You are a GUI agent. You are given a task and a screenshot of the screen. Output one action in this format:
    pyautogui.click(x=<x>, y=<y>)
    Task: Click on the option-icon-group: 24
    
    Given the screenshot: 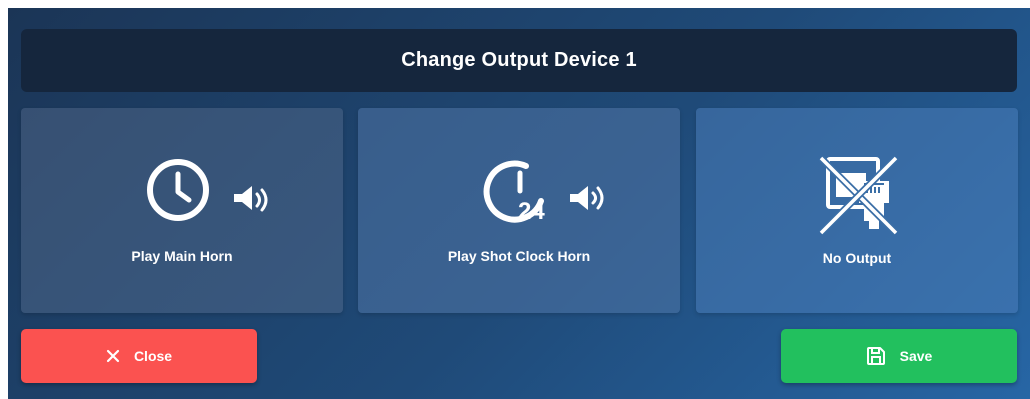 What is the action you would take?
    pyautogui.click(x=519, y=193)
    